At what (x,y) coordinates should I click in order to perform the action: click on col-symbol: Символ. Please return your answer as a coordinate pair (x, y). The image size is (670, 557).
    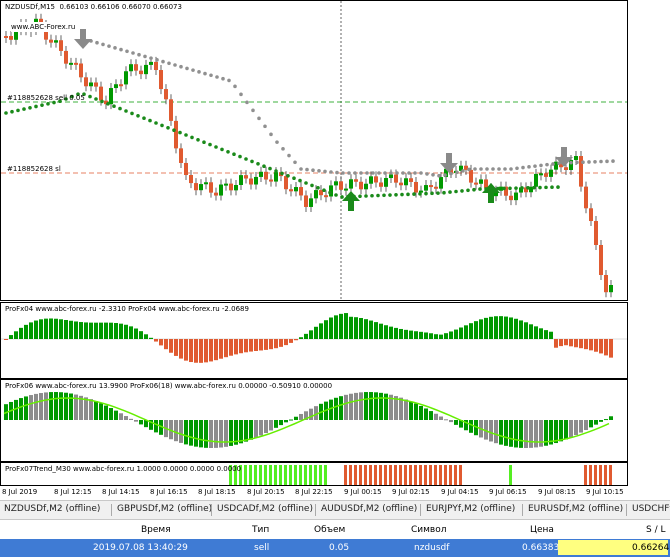
    Looking at the image, I should click on (429, 530).